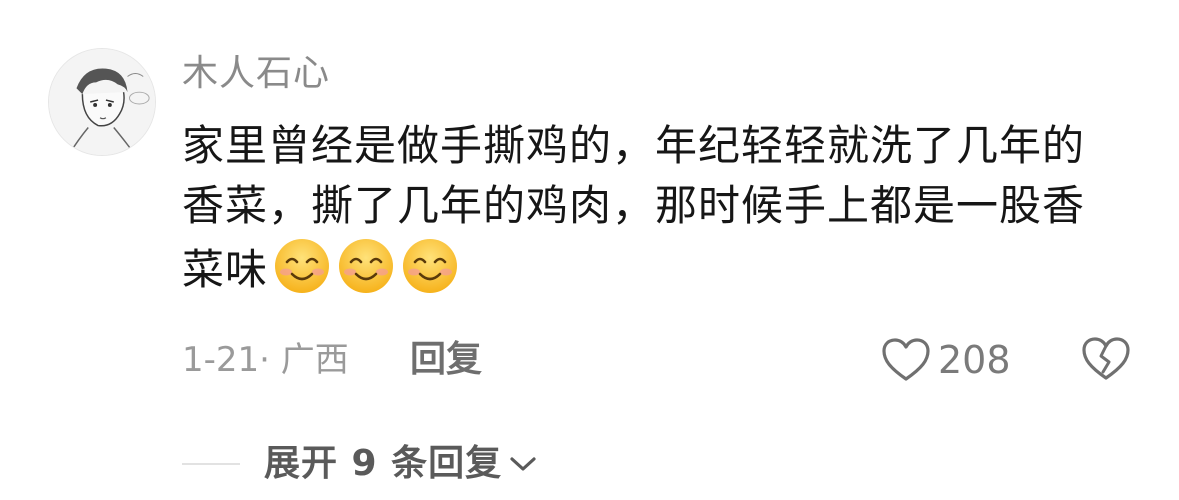  I want to click on expand-replies-label: 展开 9 条回复, so click(383, 463).